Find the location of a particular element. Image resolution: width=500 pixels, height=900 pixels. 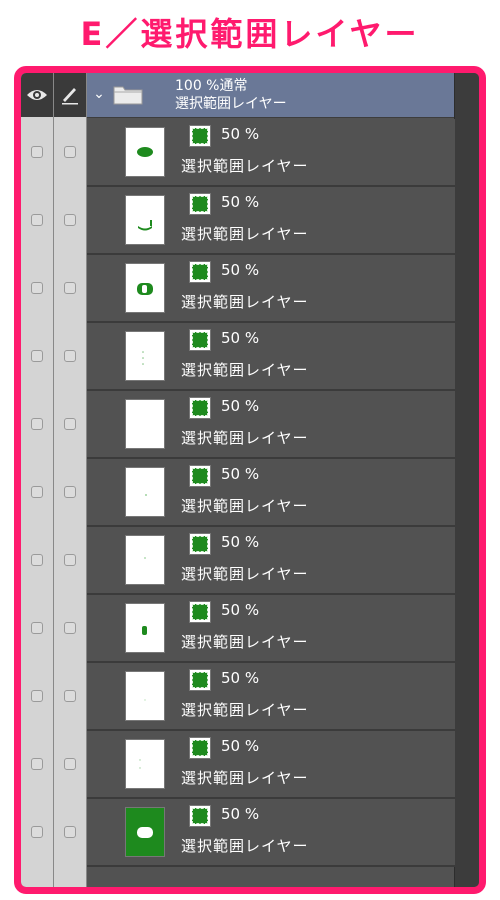

edit-header is located at coordinates (70, 95).